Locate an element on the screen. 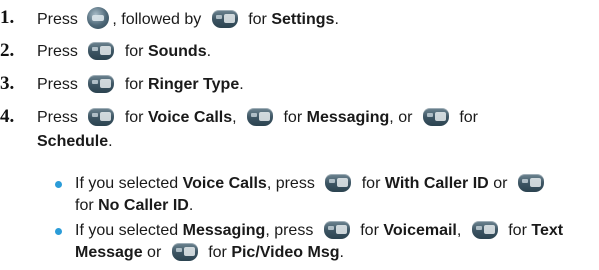  step-target: Ringer Type is located at coordinates (193, 84).